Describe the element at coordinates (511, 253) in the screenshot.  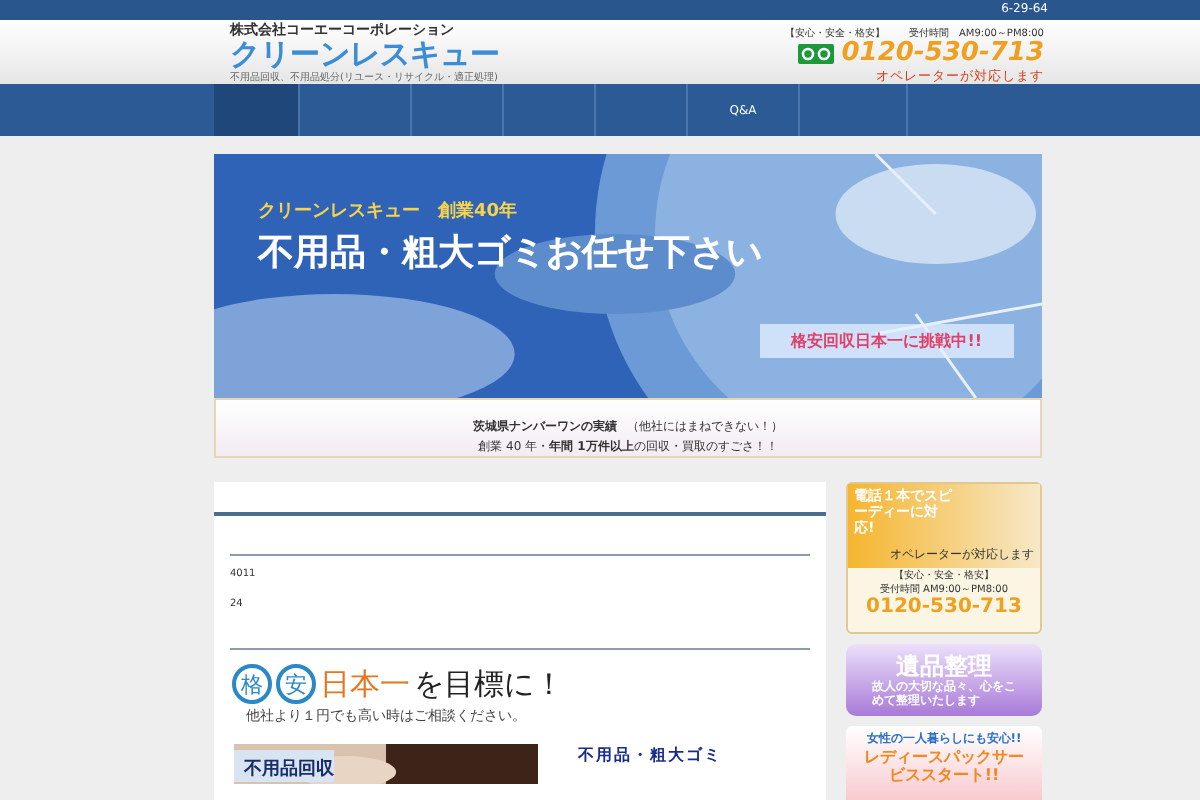
I see `banner-headline: 不用品・粗大ゴミお任せ下さい` at that location.